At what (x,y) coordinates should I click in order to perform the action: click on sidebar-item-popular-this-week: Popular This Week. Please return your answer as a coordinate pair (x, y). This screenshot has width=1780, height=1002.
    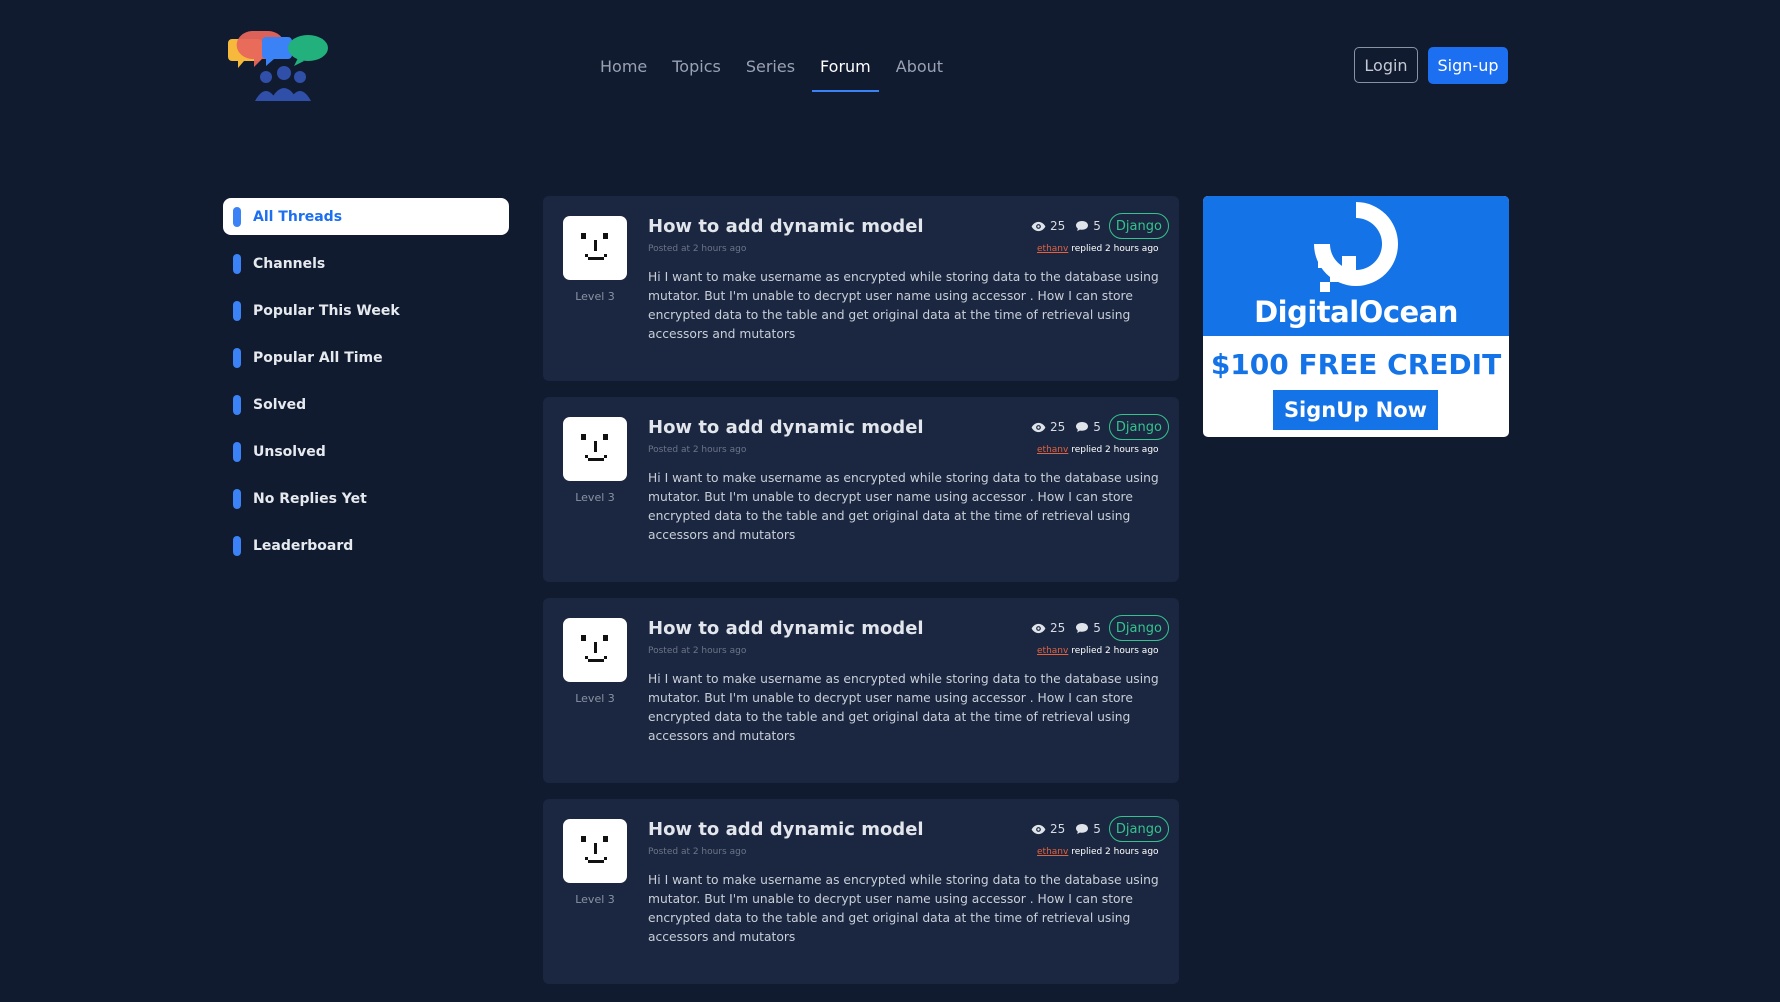
    Looking at the image, I should click on (366, 310).